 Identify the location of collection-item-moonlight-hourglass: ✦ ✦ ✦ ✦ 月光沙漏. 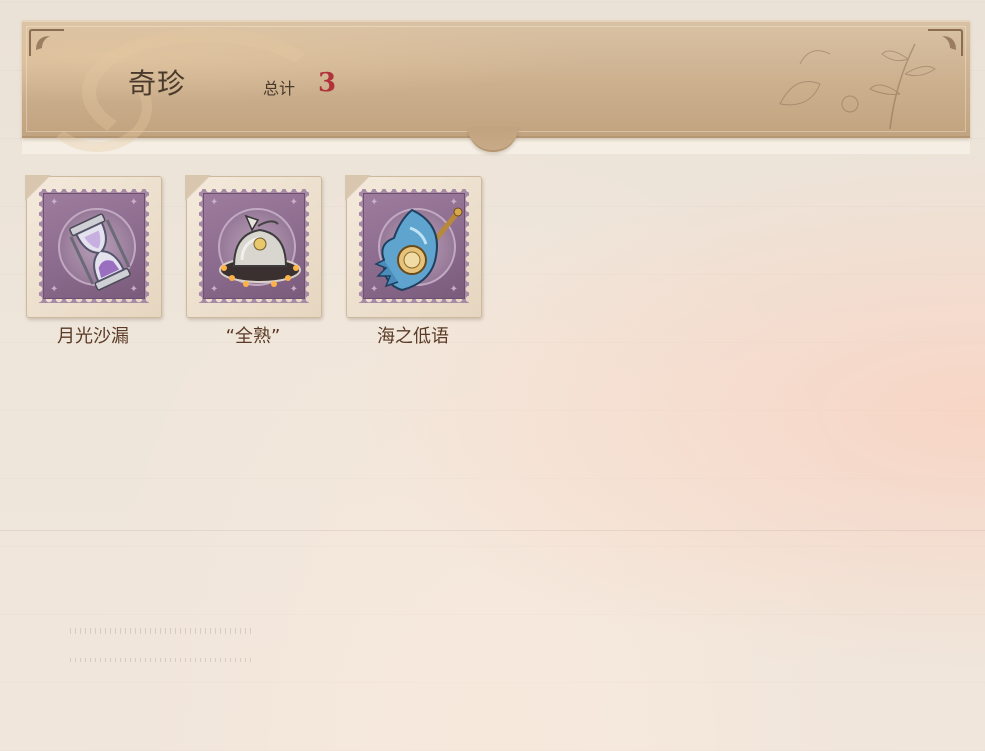
(93, 261).